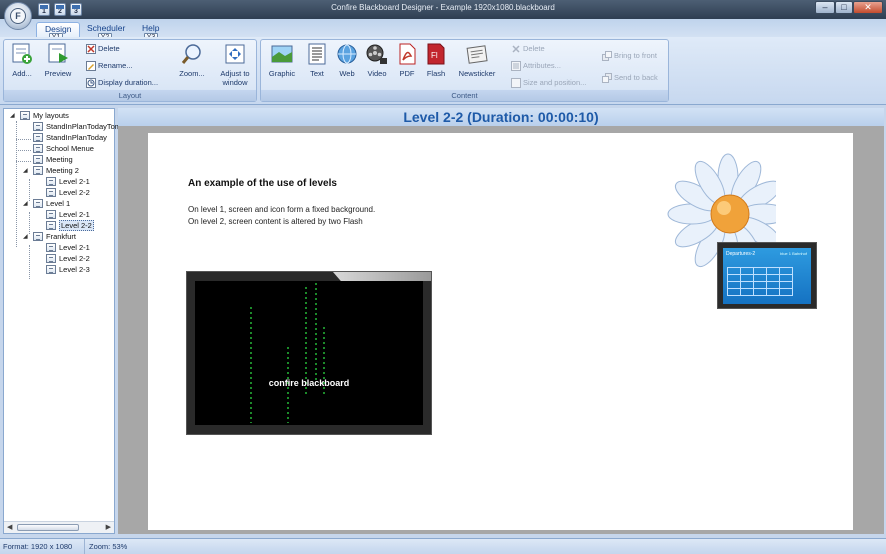 This screenshot has width=886, height=554. What do you see at coordinates (443, 546) in the screenshot?
I see `status-bar: Format: 1920 x 1080 Zoom: 53%` at bounding box center [443, 546].